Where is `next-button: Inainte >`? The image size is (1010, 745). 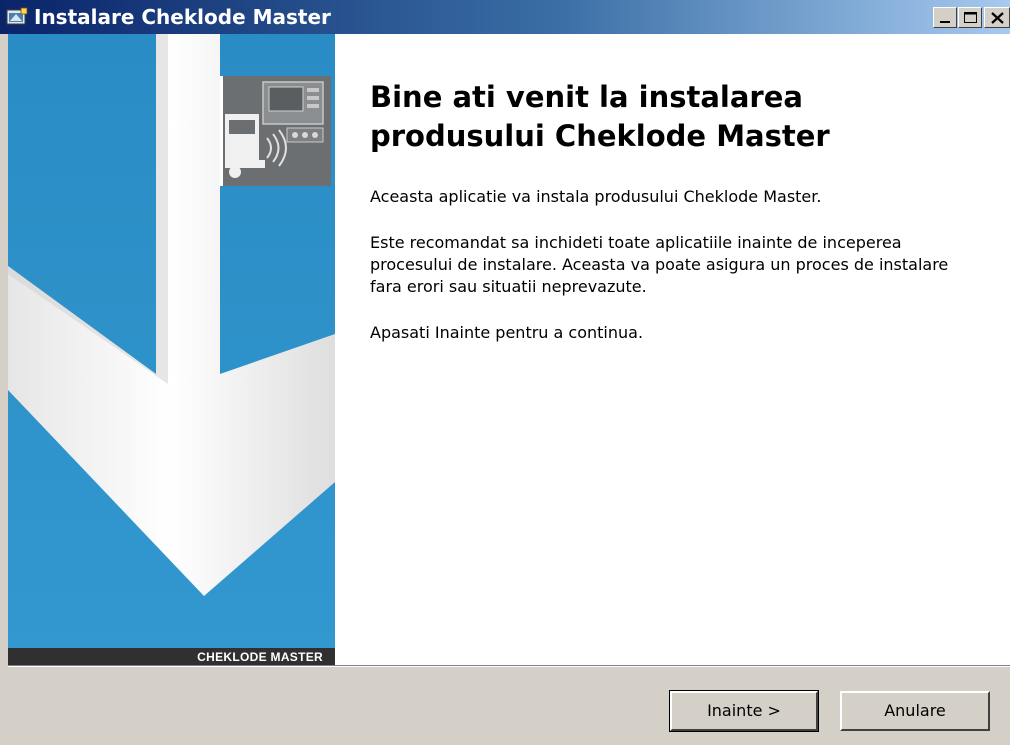 next-button: Inainte > is located at coordinates (744, 711).